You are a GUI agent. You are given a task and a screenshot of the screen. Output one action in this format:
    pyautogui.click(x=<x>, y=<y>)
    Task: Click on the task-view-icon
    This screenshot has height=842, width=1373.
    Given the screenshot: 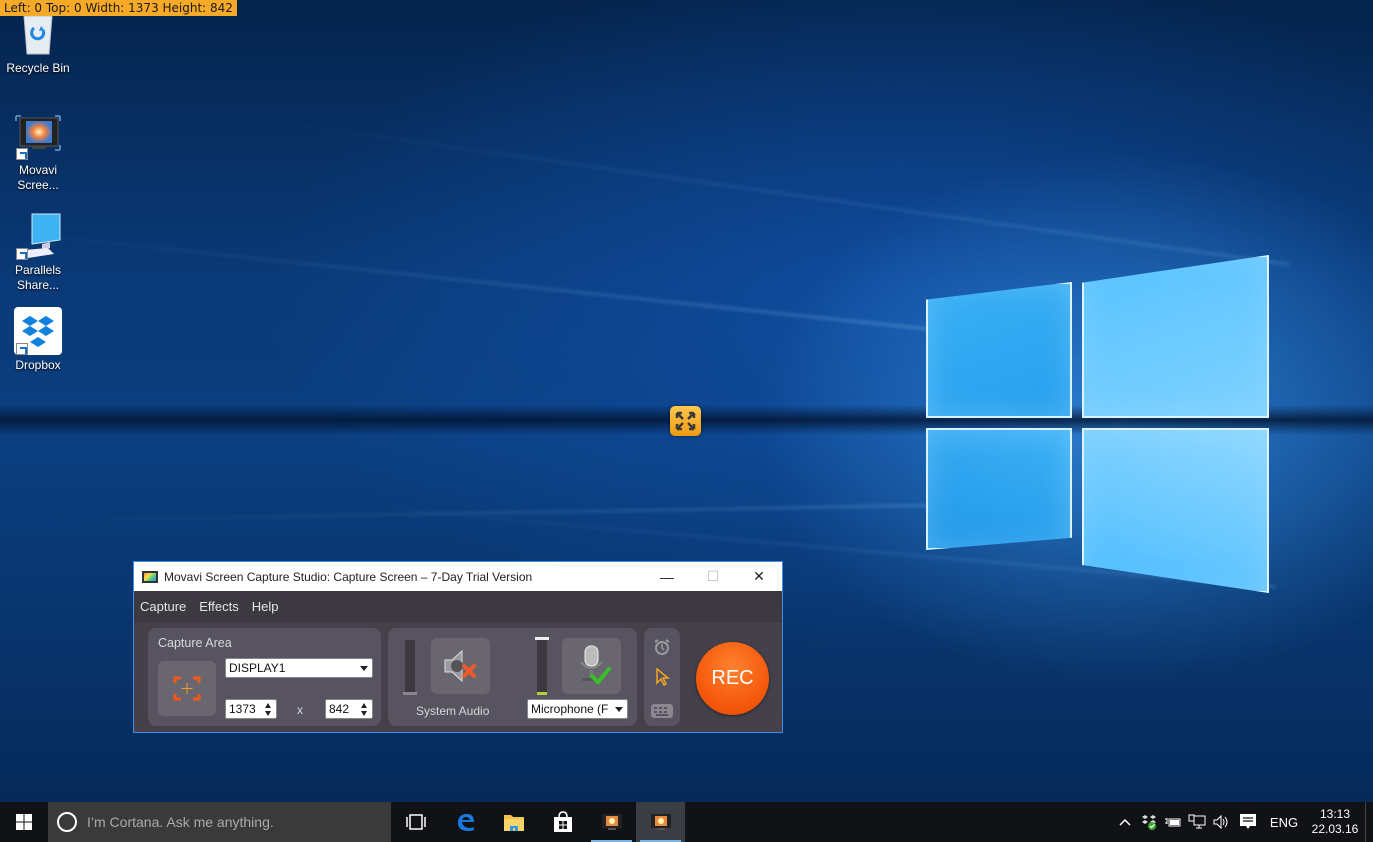 What is the action you would take?
    pyautogui.click(x=415, y=822)
    